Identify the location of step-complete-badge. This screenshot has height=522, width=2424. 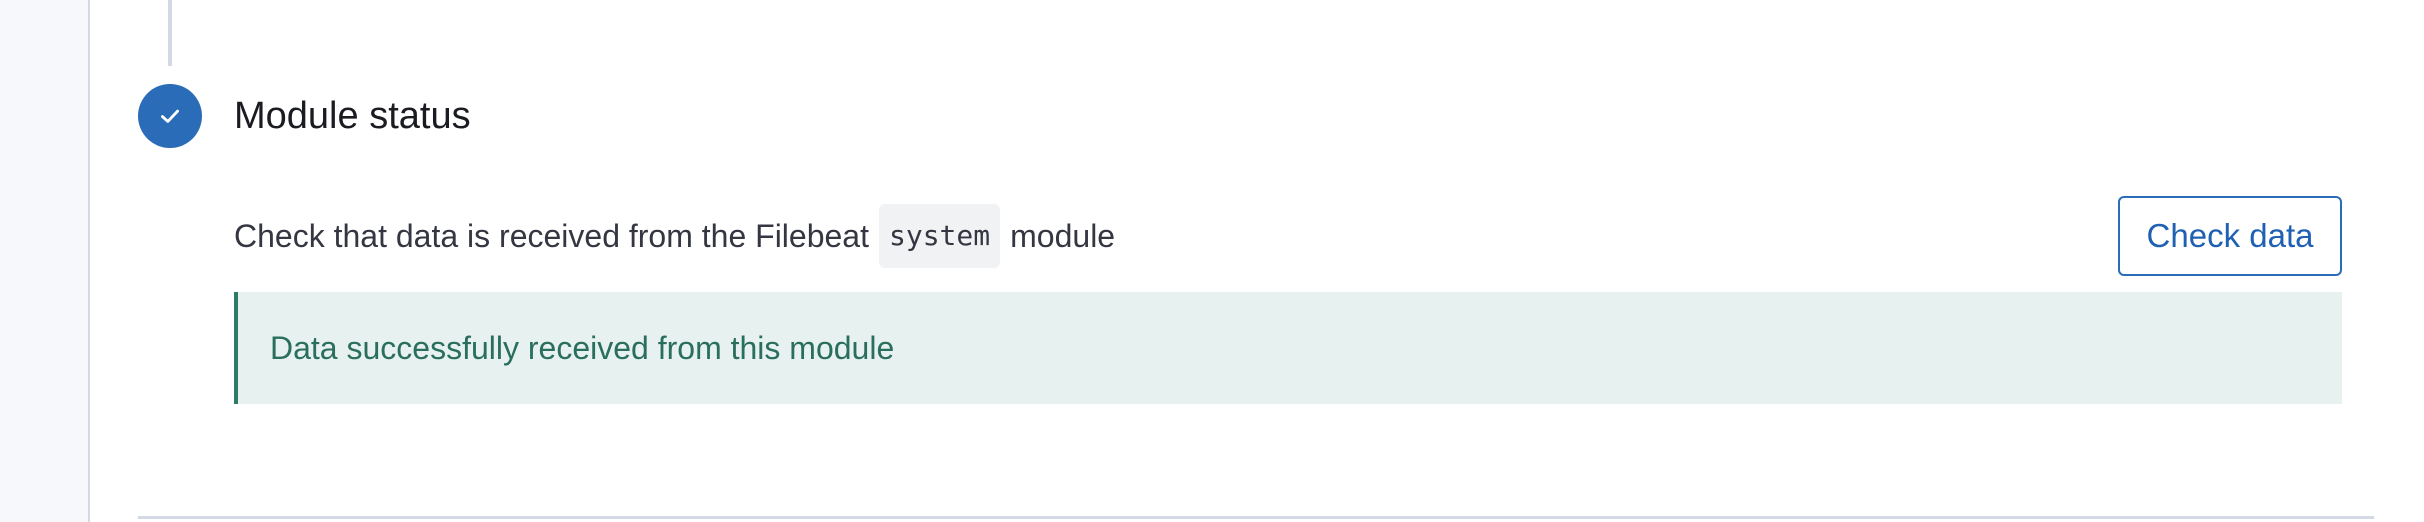
(170, 116).